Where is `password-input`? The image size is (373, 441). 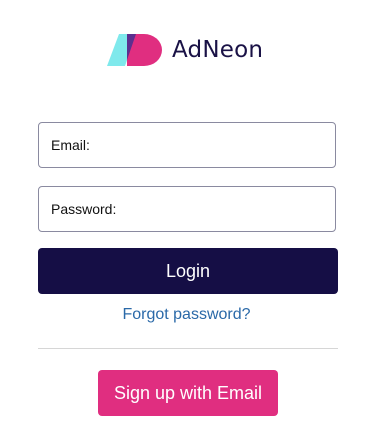 password-input is located at coordinates (225, 209).